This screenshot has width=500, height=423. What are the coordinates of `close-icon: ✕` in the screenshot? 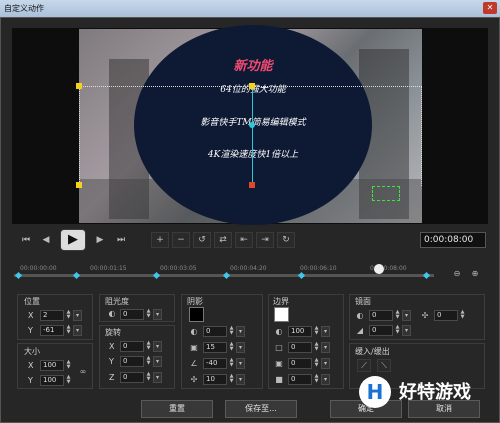 It's located at (490, 8).